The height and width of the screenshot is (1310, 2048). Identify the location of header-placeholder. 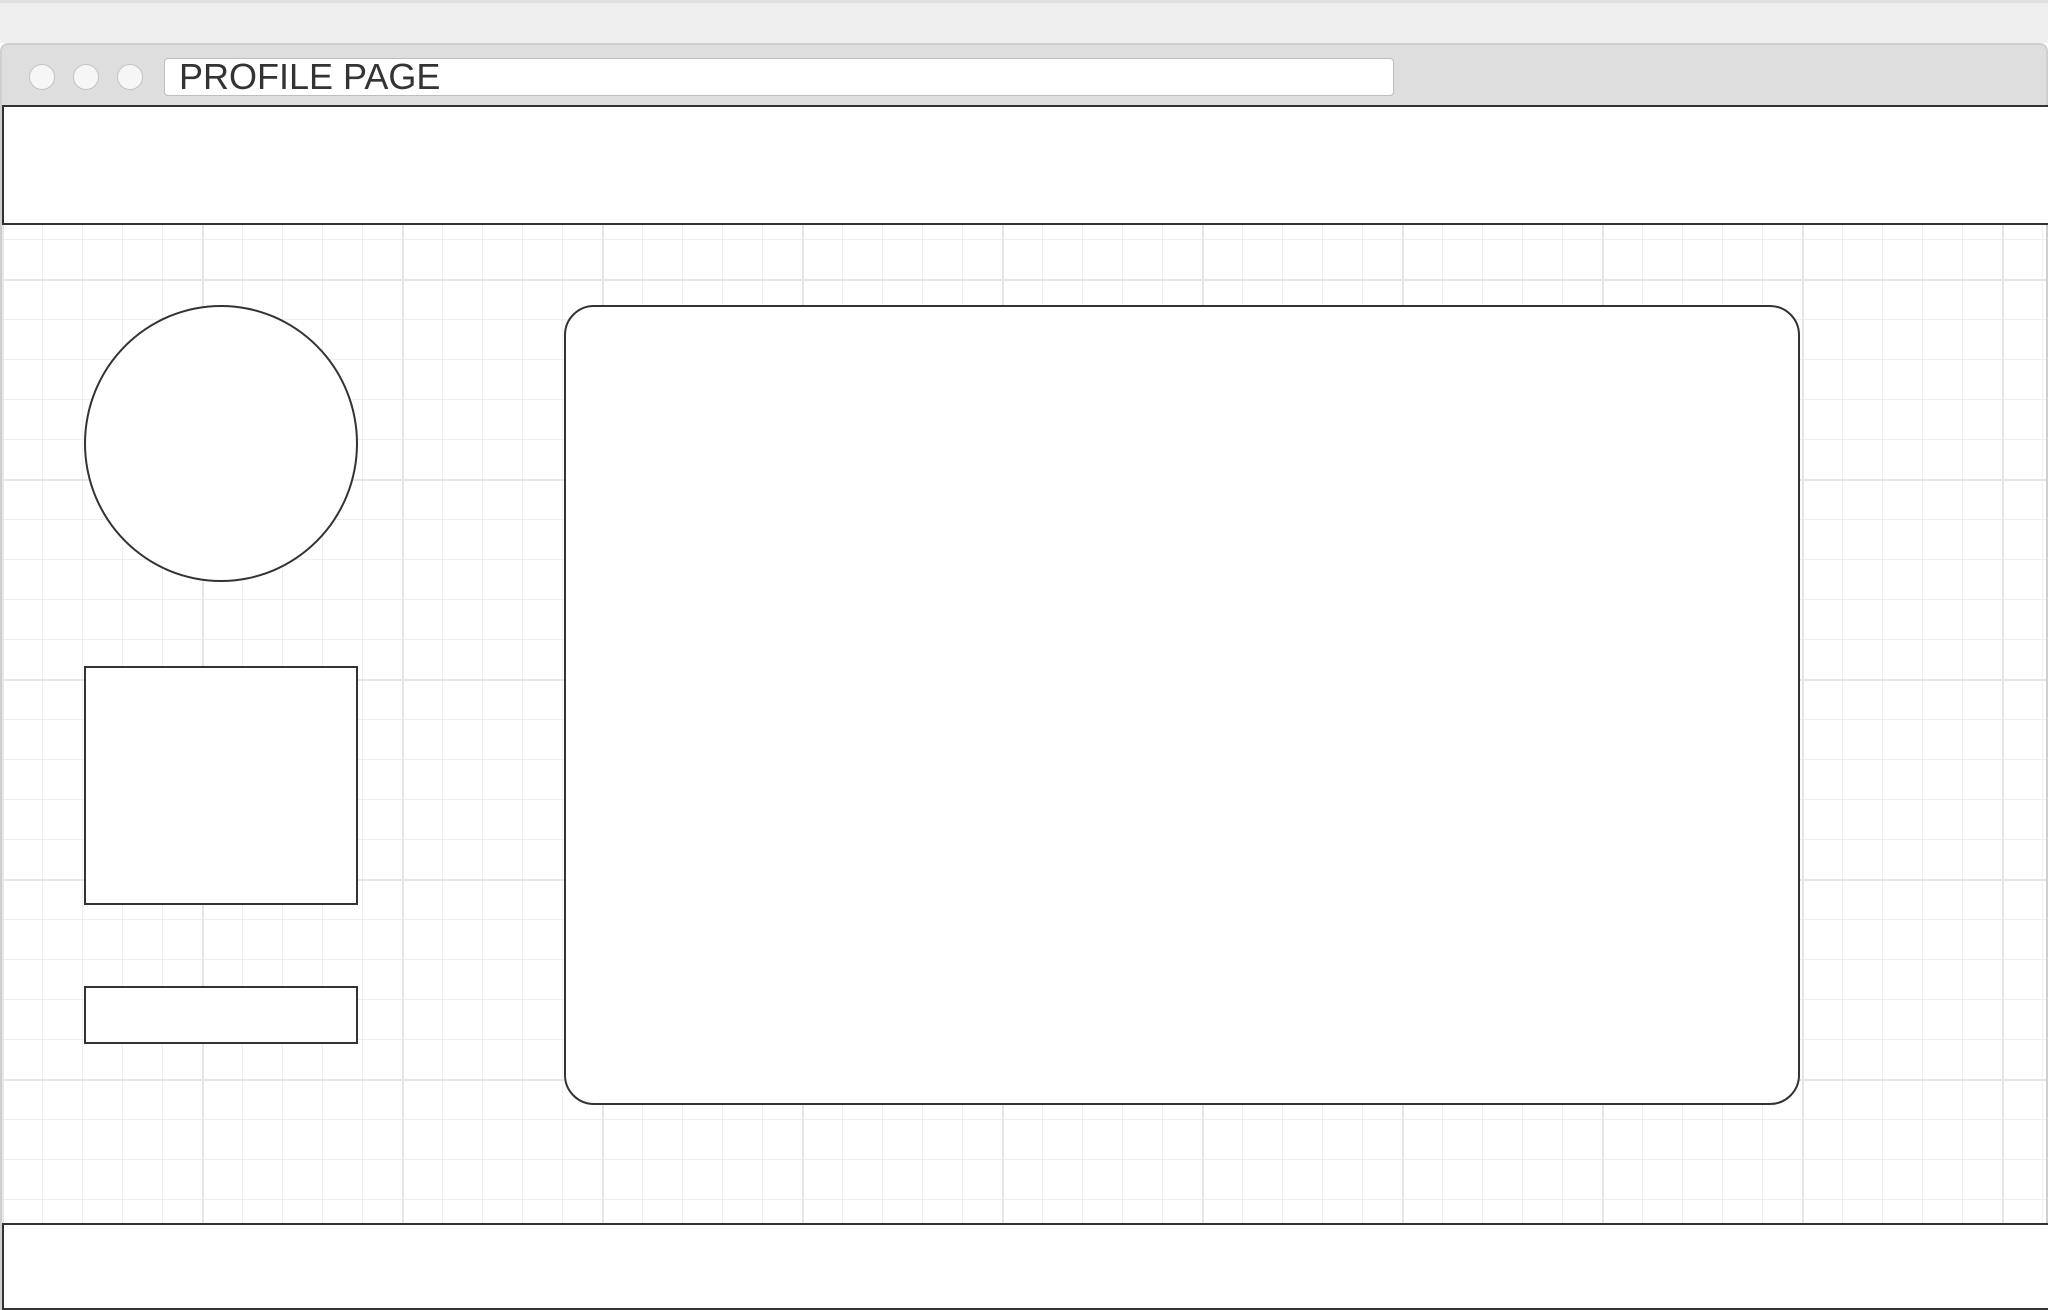
(1025, 165).